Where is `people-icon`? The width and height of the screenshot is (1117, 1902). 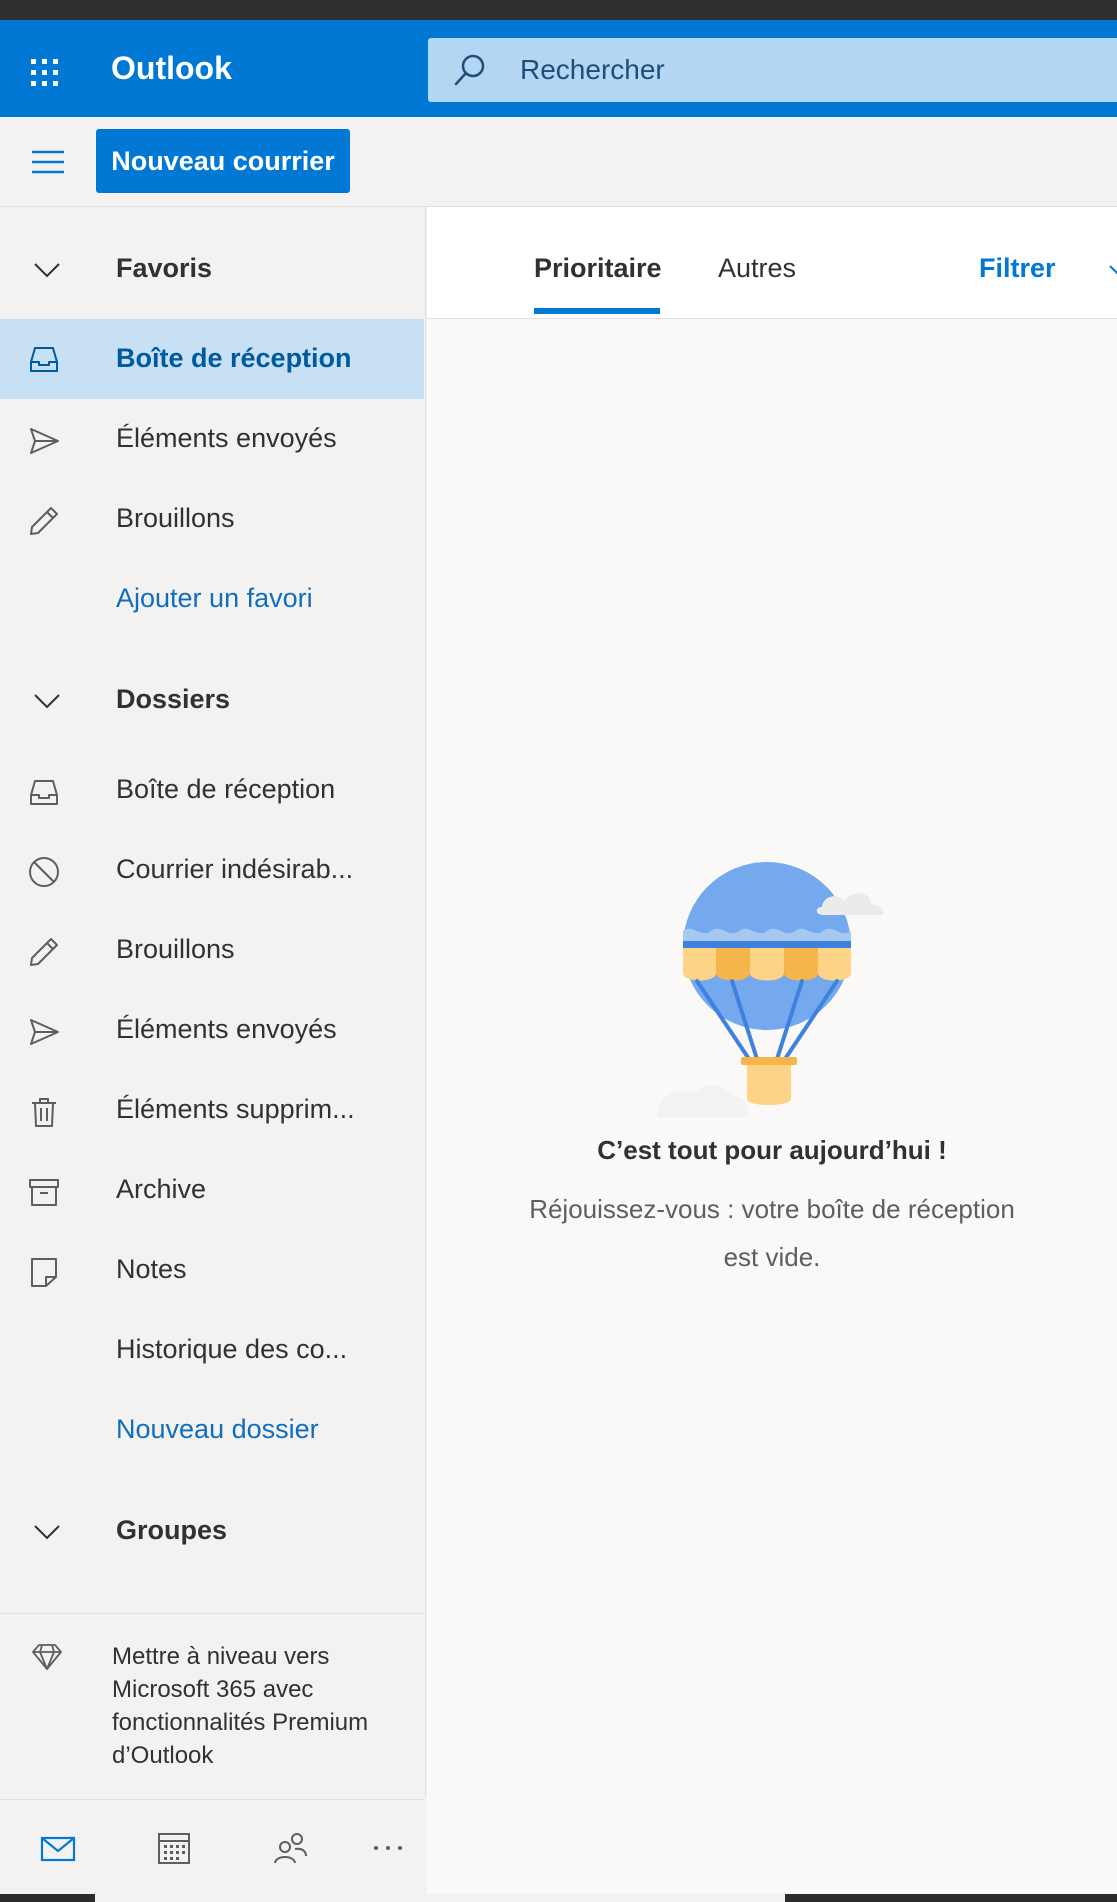
people-icon is located at coordinates (290, 1848).